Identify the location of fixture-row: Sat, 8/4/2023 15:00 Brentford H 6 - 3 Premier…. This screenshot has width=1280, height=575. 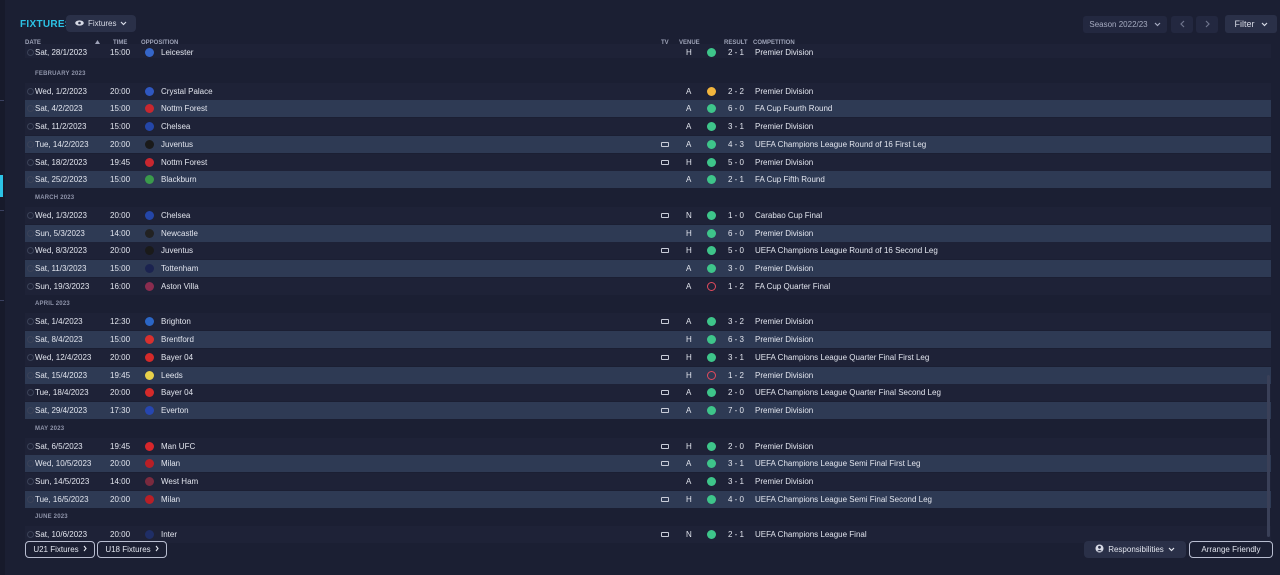
(648, 340).